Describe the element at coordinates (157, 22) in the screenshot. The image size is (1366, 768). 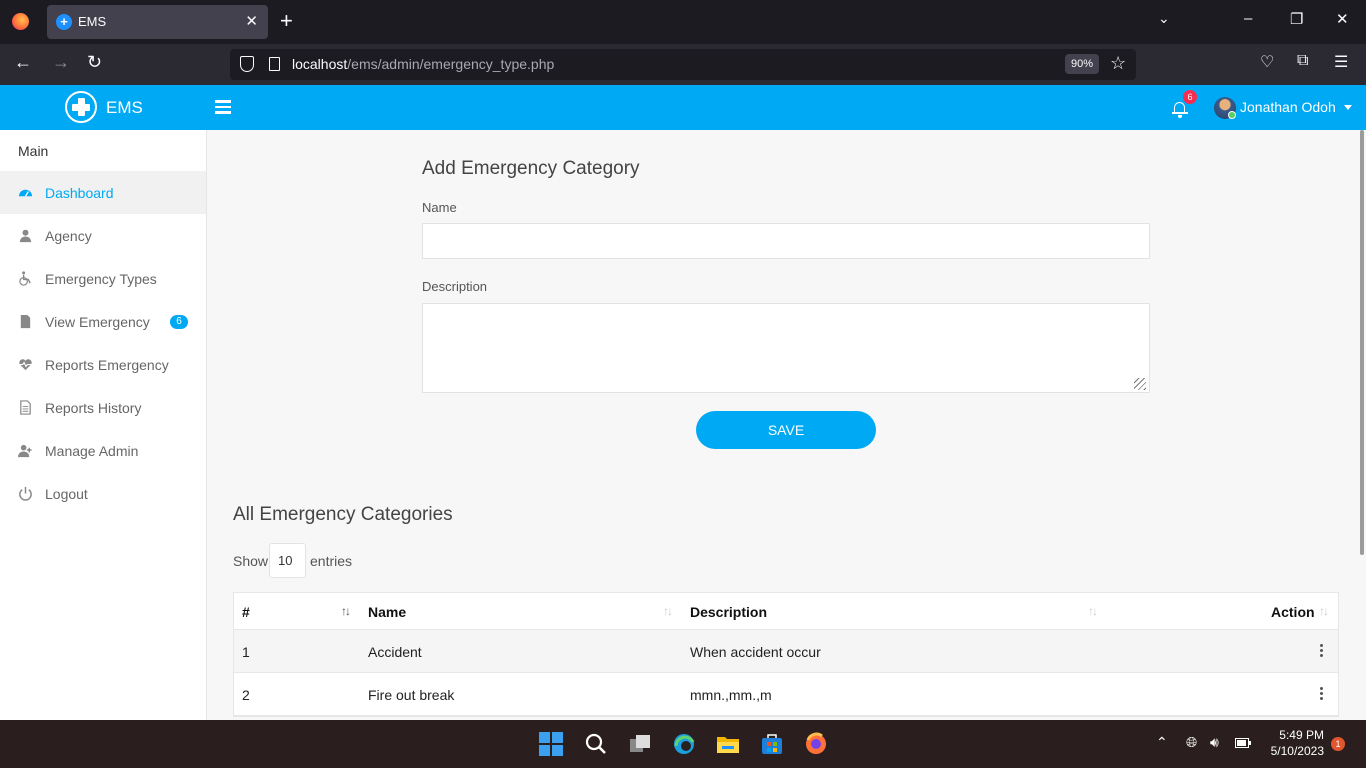
I see `browser-tab: + EMS ✕` at that location.